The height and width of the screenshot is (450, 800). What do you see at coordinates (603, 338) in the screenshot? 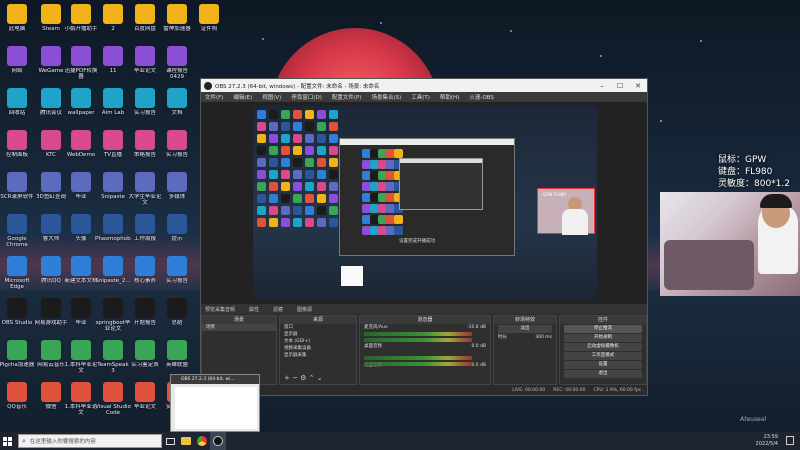
I see `start-recording-button: 开始录制` at bounding box center [603, 338].